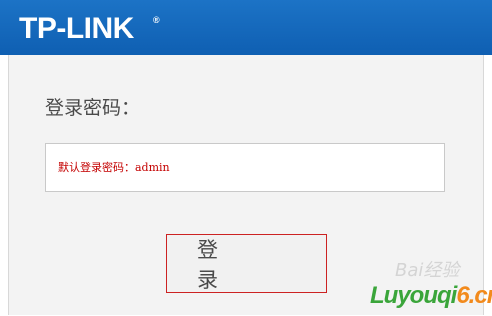 Image resolution: width=492 pixels, height=316 pixels. Describe the element at coordinates (245, 167) in the screenshot. I see `password-input: 默认登录密码：admin` at that location.